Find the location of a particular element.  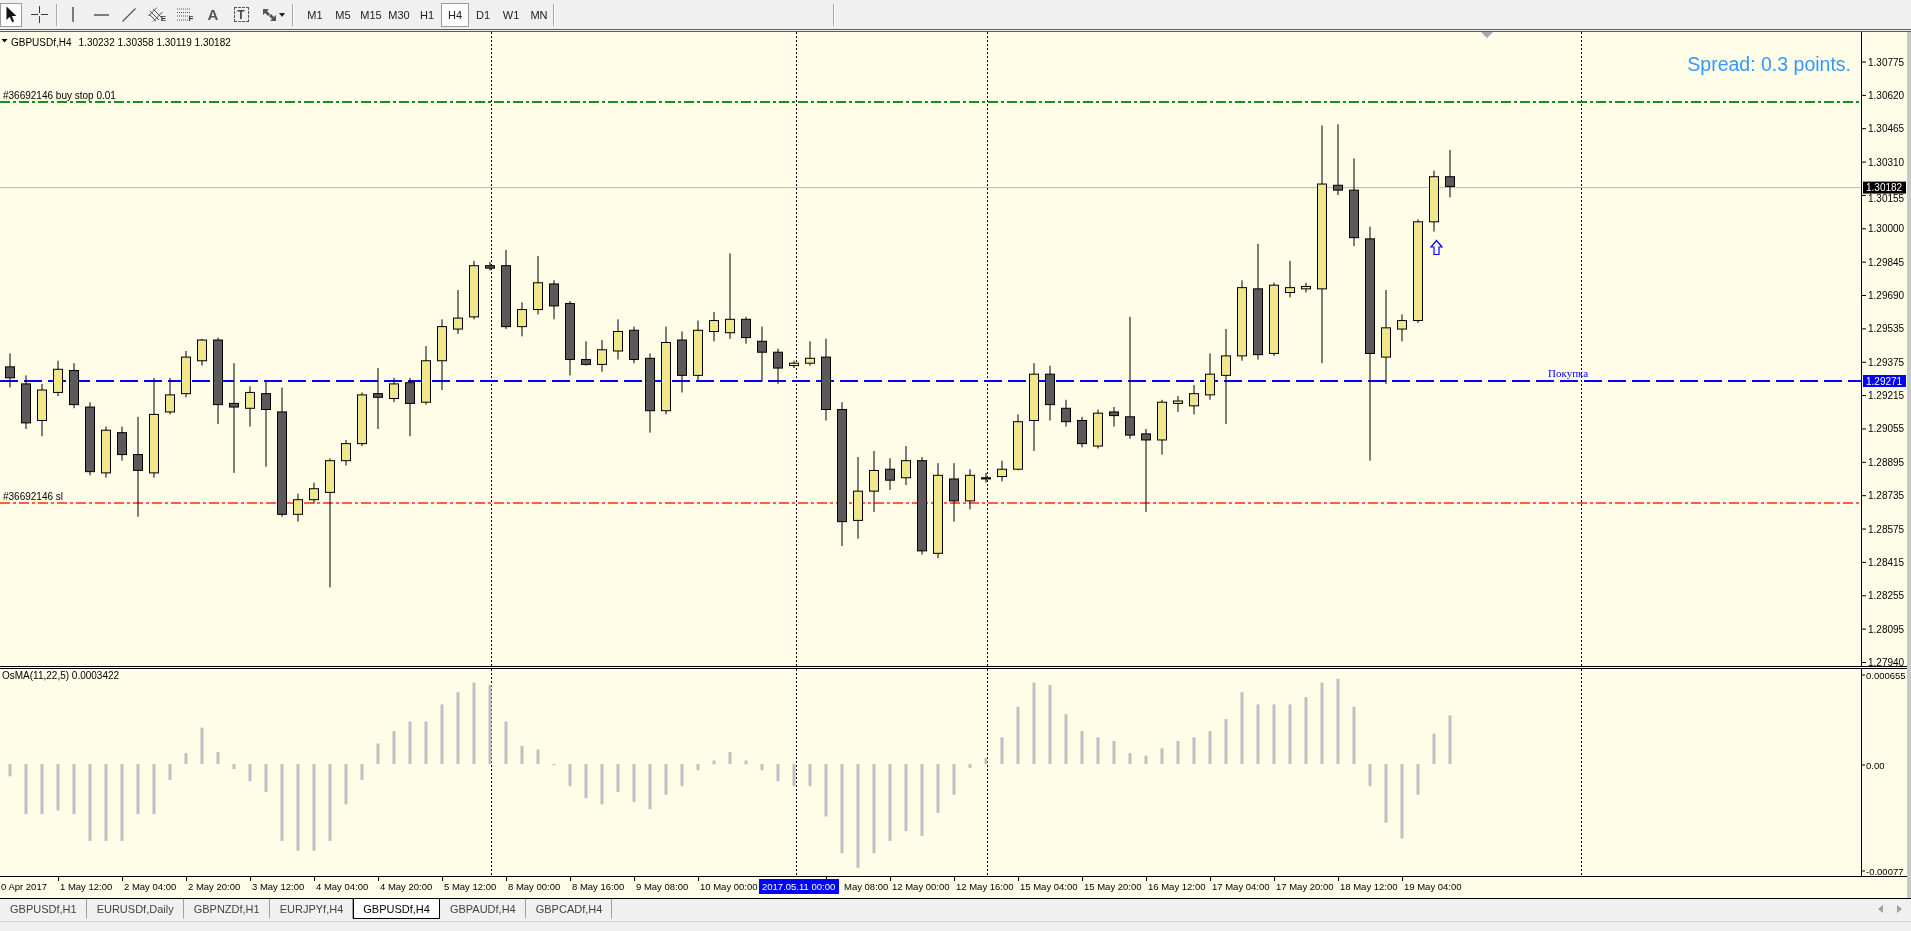

price-label: 1.30000 is located at coordinates (1886, 229).